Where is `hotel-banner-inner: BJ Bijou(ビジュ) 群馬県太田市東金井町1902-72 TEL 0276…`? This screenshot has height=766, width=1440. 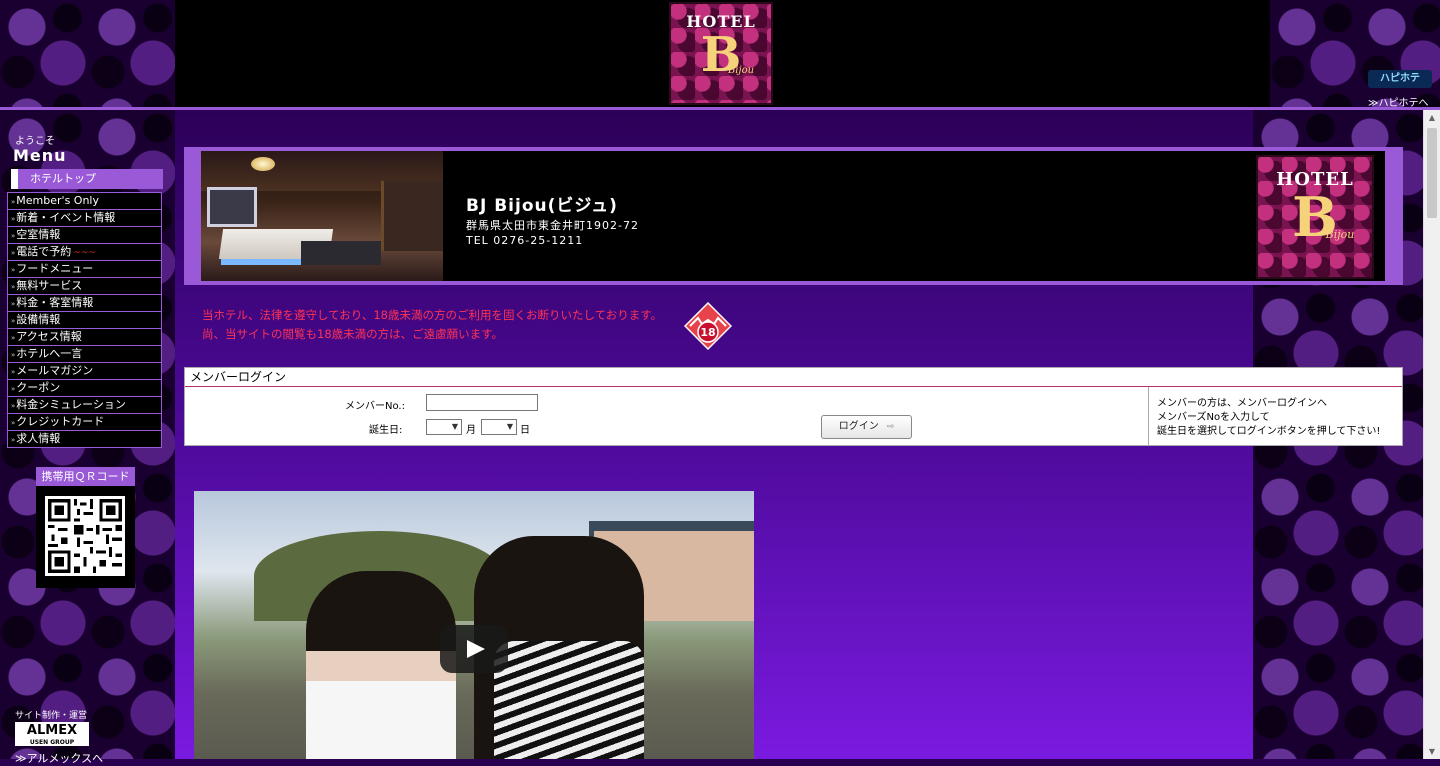
hotel-banner-inner: BJ Bijou(ビジュ) 群馬県太田市東金井町1902-72 TEL 0276… is located at coordinates (793, 216).